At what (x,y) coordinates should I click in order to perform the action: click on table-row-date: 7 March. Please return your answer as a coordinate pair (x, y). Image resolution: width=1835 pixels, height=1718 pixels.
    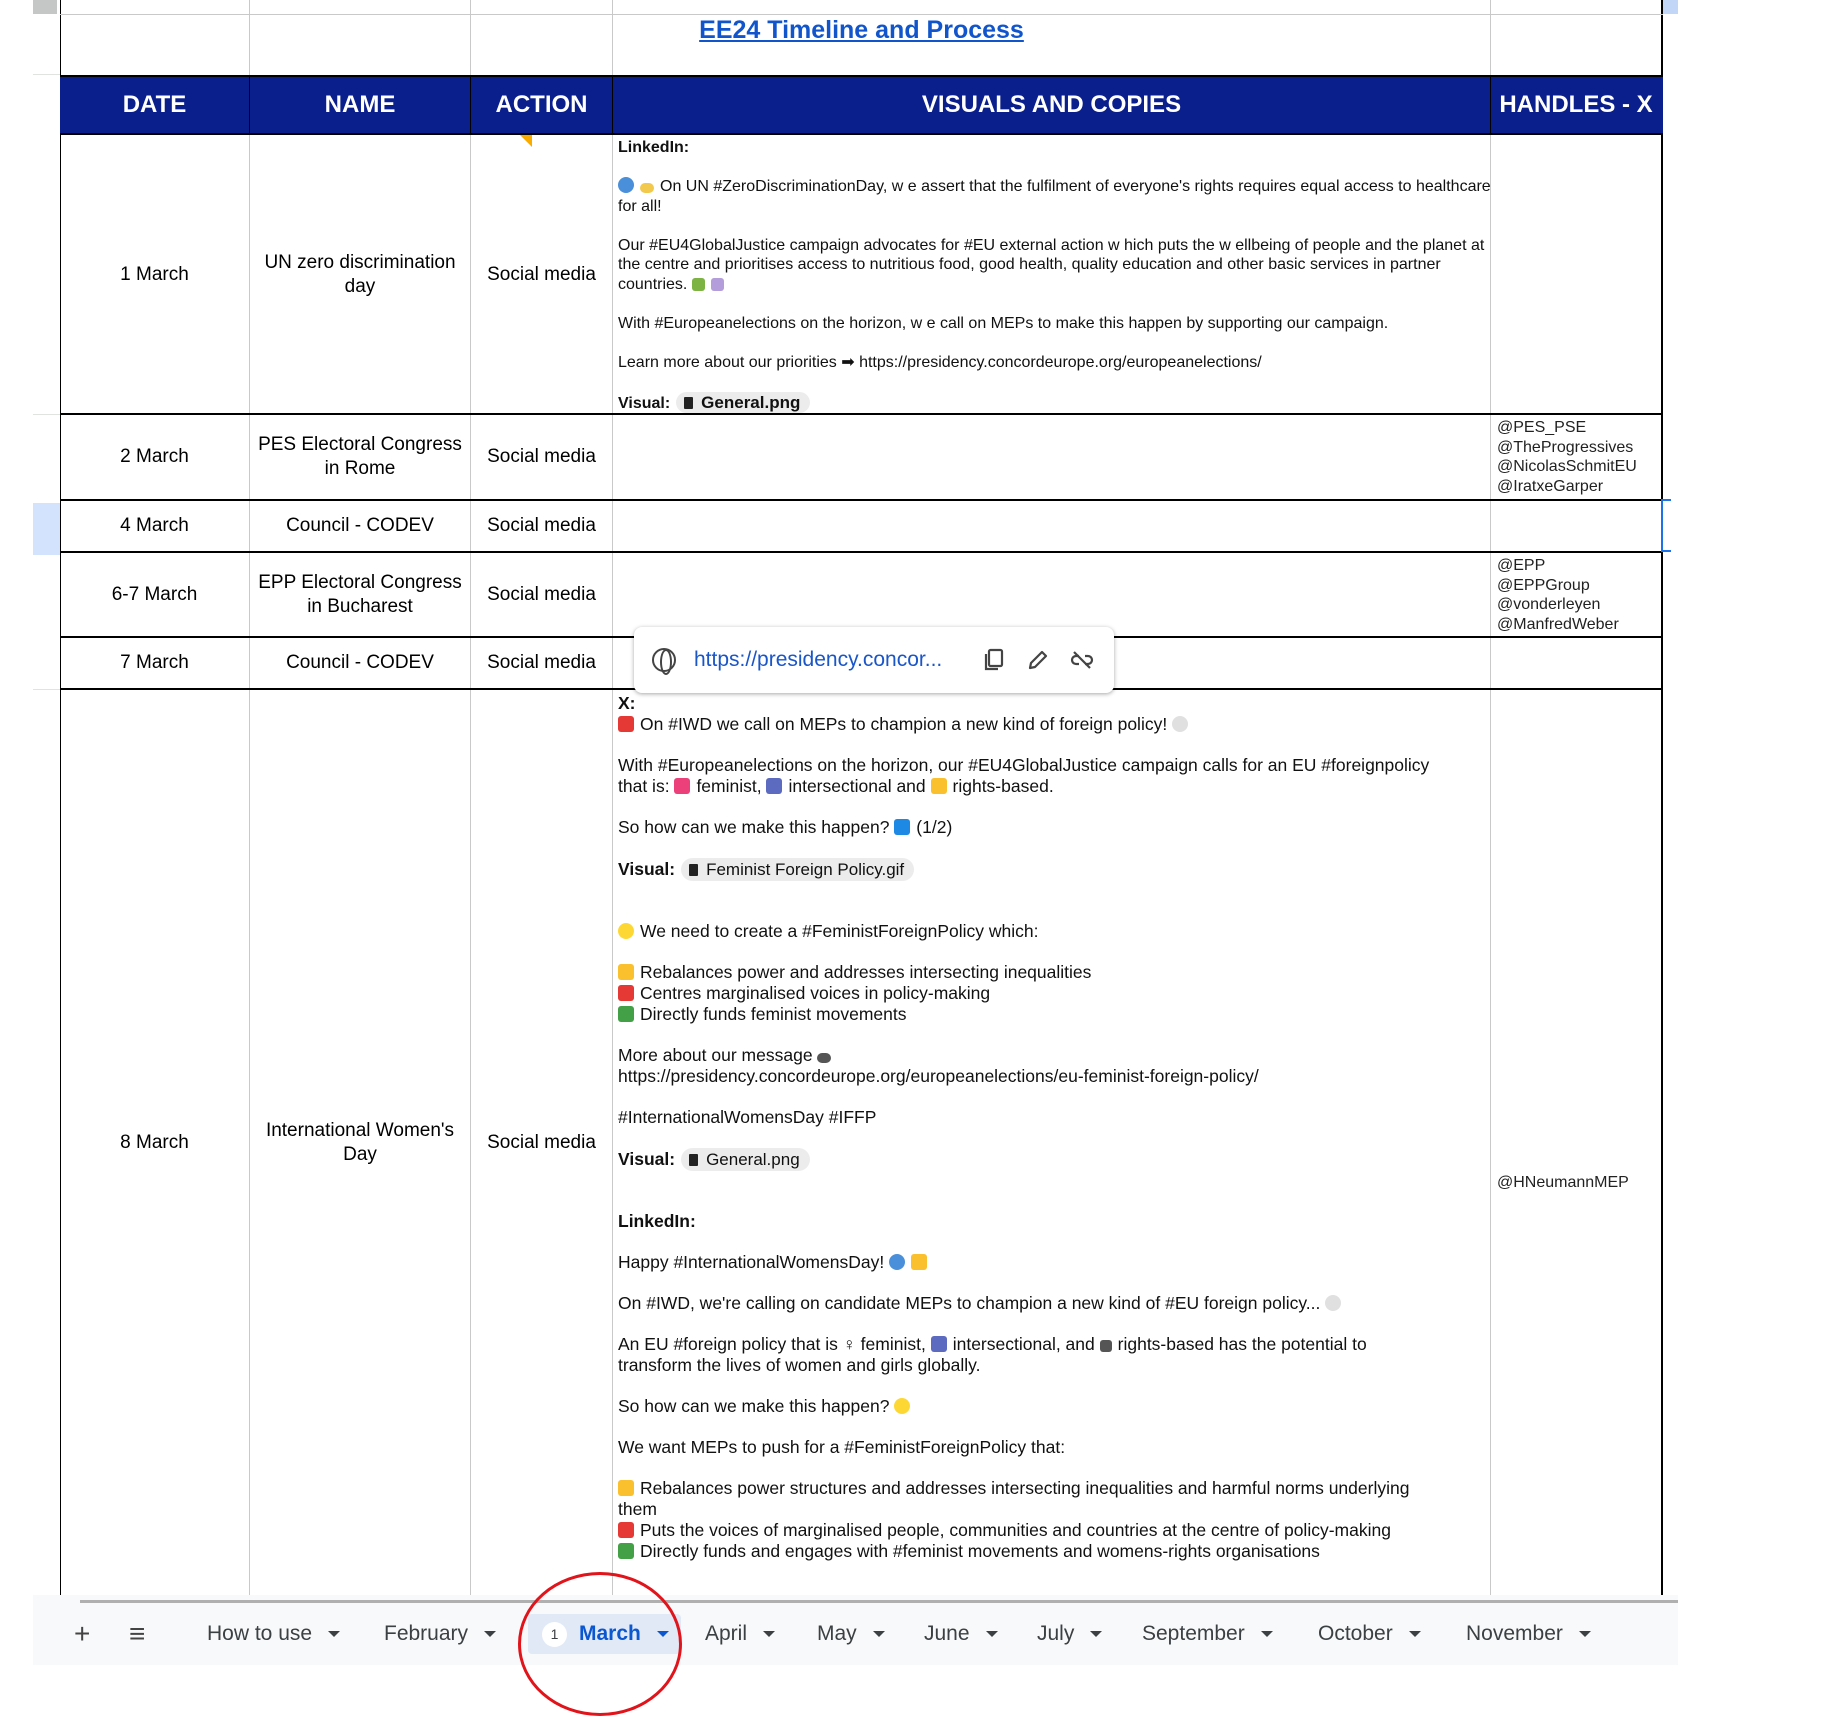
    Looking at the image, I should click on (154, 663).